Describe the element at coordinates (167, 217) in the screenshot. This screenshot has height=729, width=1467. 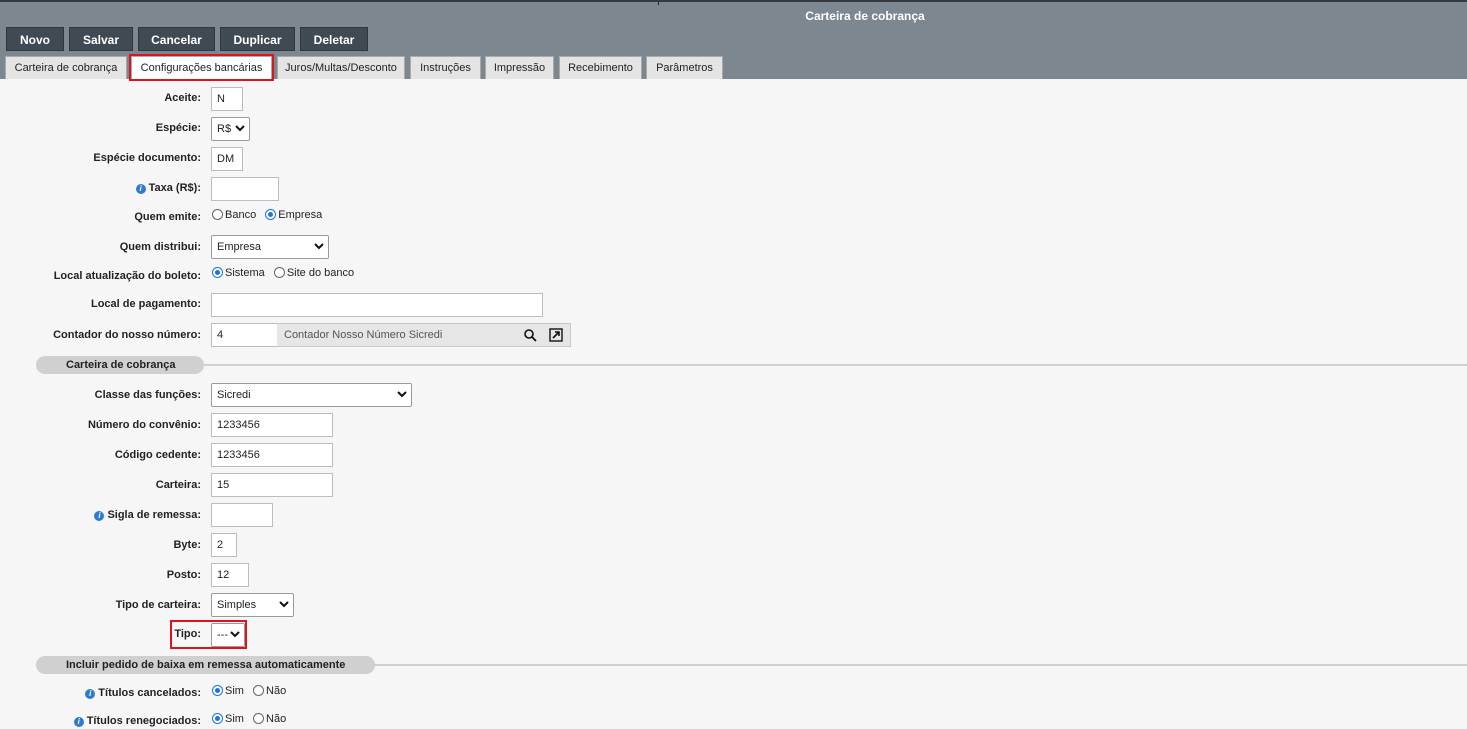
I see `quem-emite-label: Quem emite:` at that location.